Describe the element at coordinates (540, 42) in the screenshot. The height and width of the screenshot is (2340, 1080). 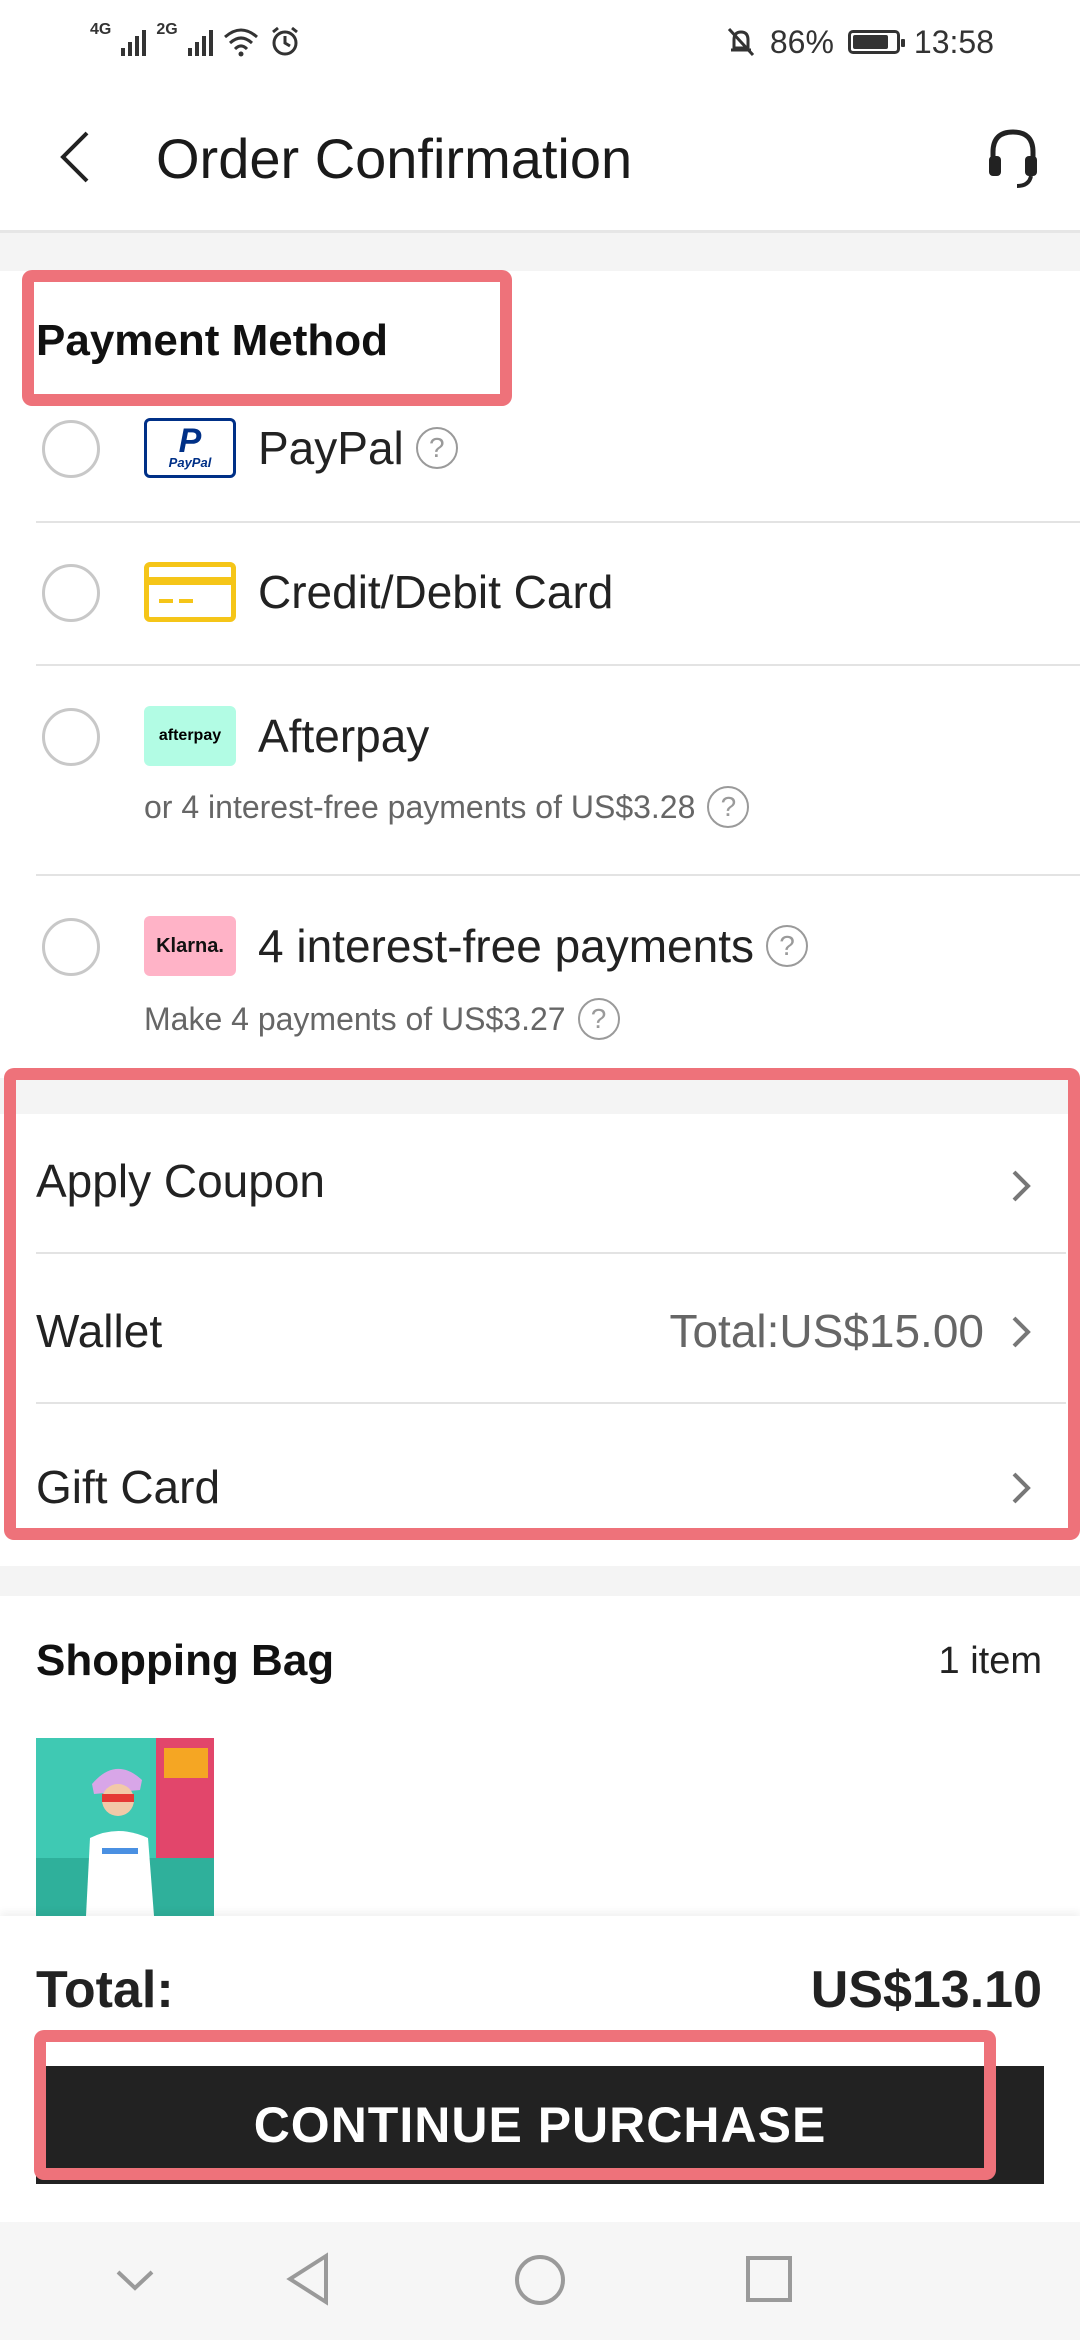
I see `status-bar: 4G 2G 86% 13:58` at that location.